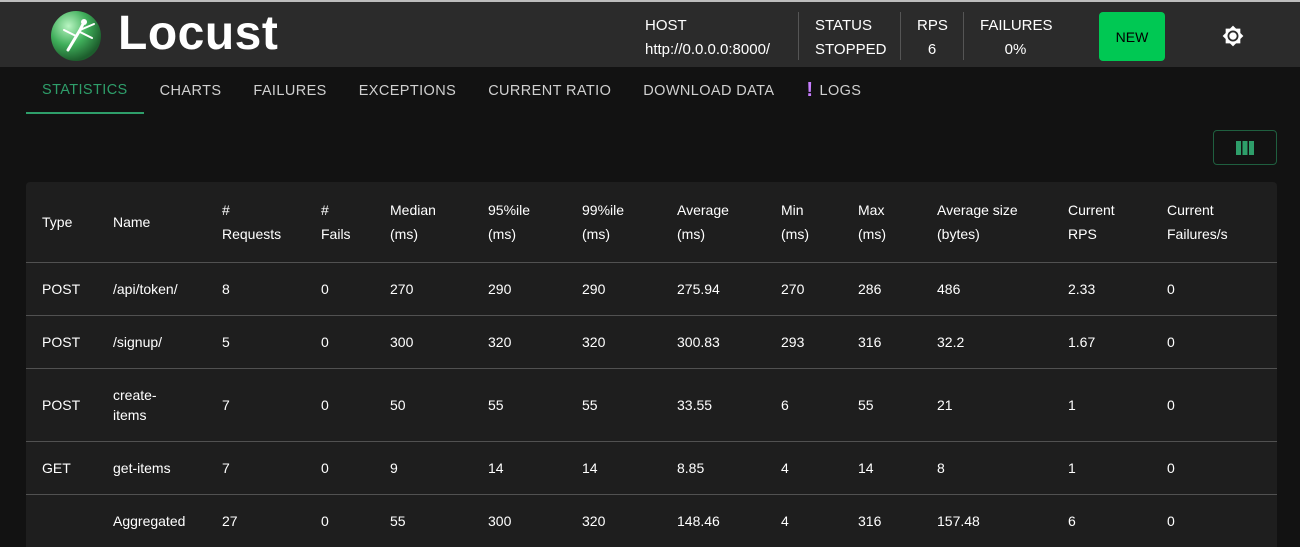  I want to click on table-cell: 32.2, so click(986, 342).